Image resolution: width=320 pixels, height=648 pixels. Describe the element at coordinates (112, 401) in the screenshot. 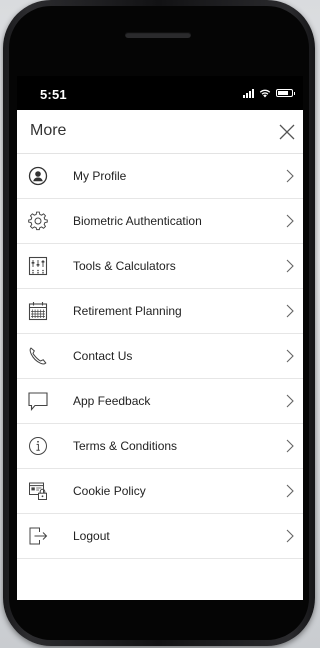

I see `menu-item-label: App Feedback` at that location.